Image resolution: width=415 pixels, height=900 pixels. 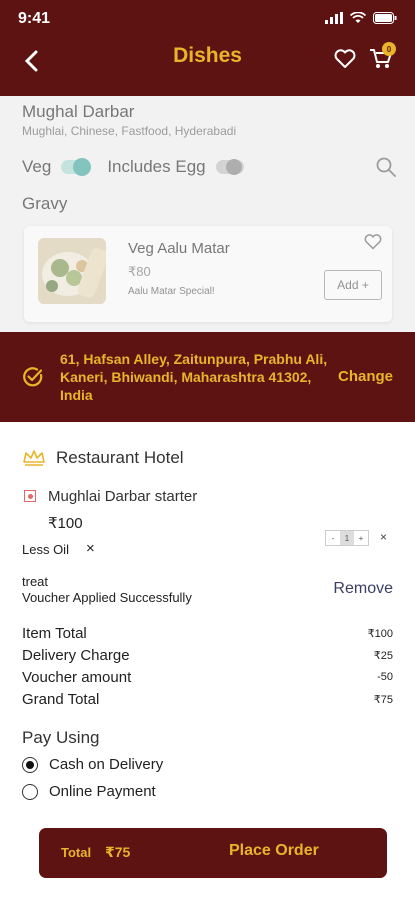 What do you see at coordinates (383, 699) in the screenshot?
I see `bill-value: ₹75` at bounding box center [383, 699].